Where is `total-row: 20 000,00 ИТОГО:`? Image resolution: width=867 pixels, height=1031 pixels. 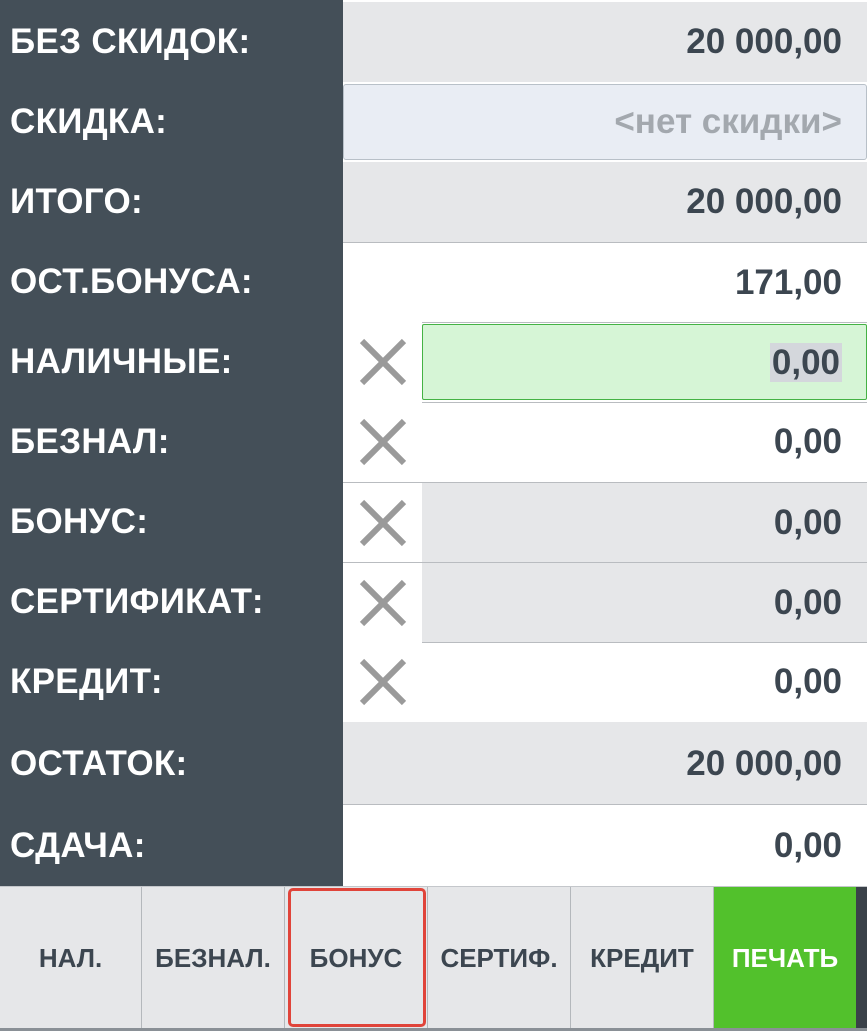
total-row: 20 000,00 ИТОГО: is located at coordinates (433, 202).